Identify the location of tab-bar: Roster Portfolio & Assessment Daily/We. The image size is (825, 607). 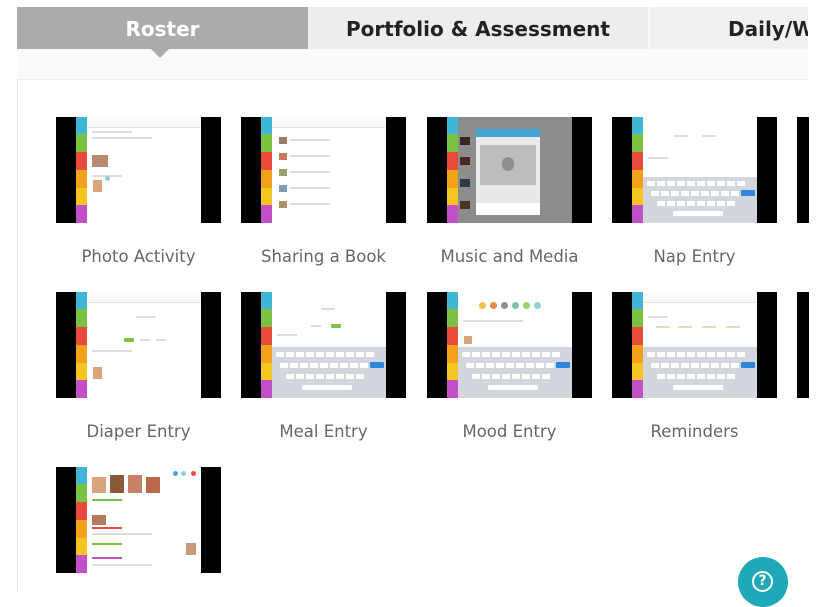
(412, 28).